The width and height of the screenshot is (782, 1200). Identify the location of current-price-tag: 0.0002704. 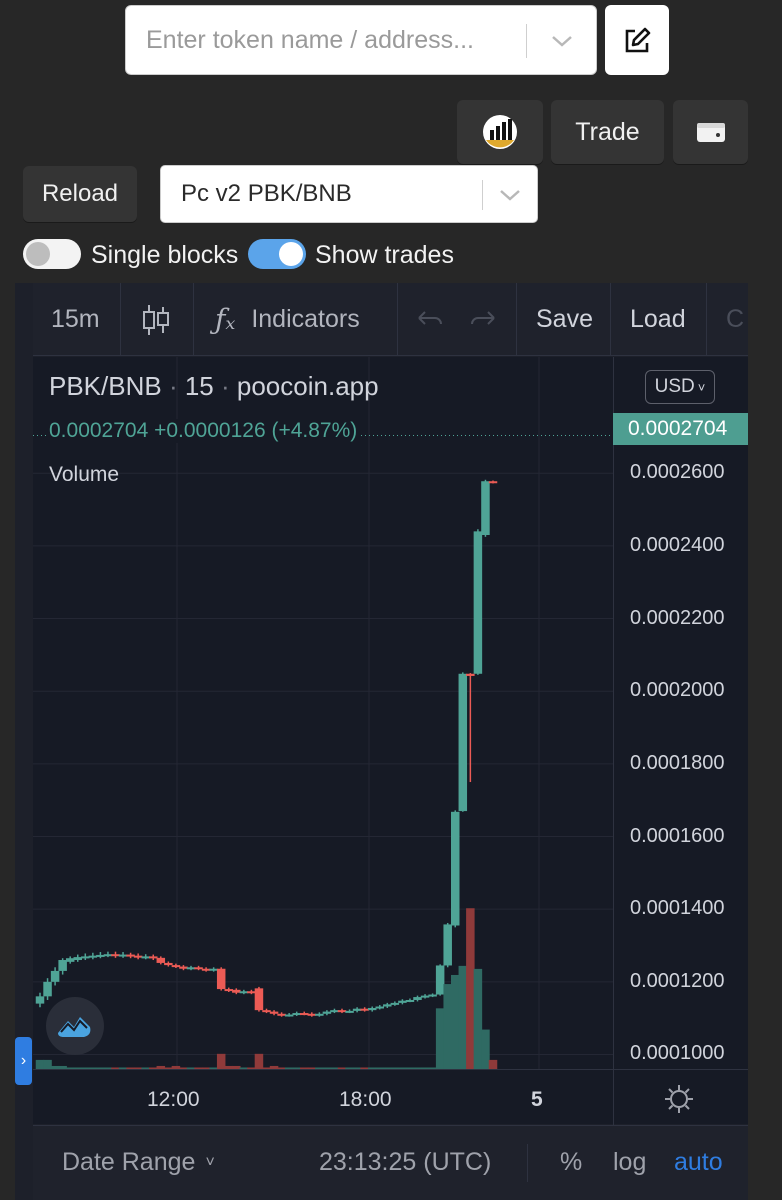
(680, 429).